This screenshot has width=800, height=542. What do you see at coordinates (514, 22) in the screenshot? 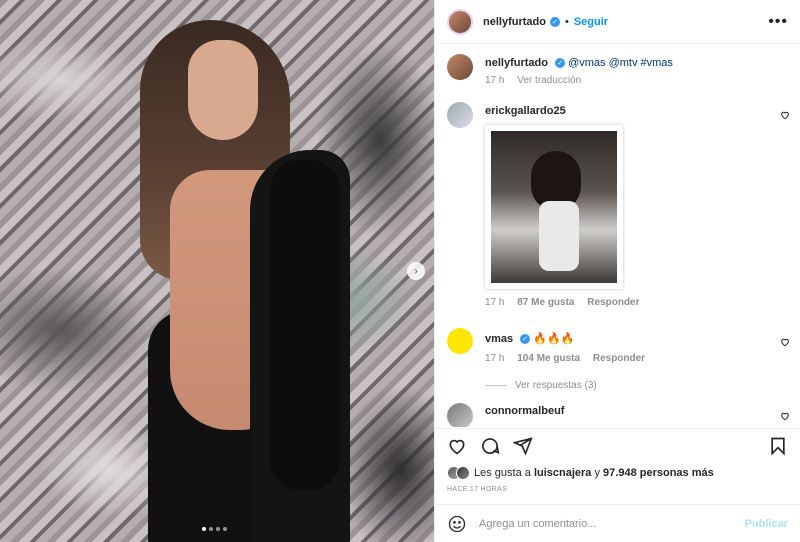
I see `author-username: nellyfurtado` at bounding box center [514, 22].